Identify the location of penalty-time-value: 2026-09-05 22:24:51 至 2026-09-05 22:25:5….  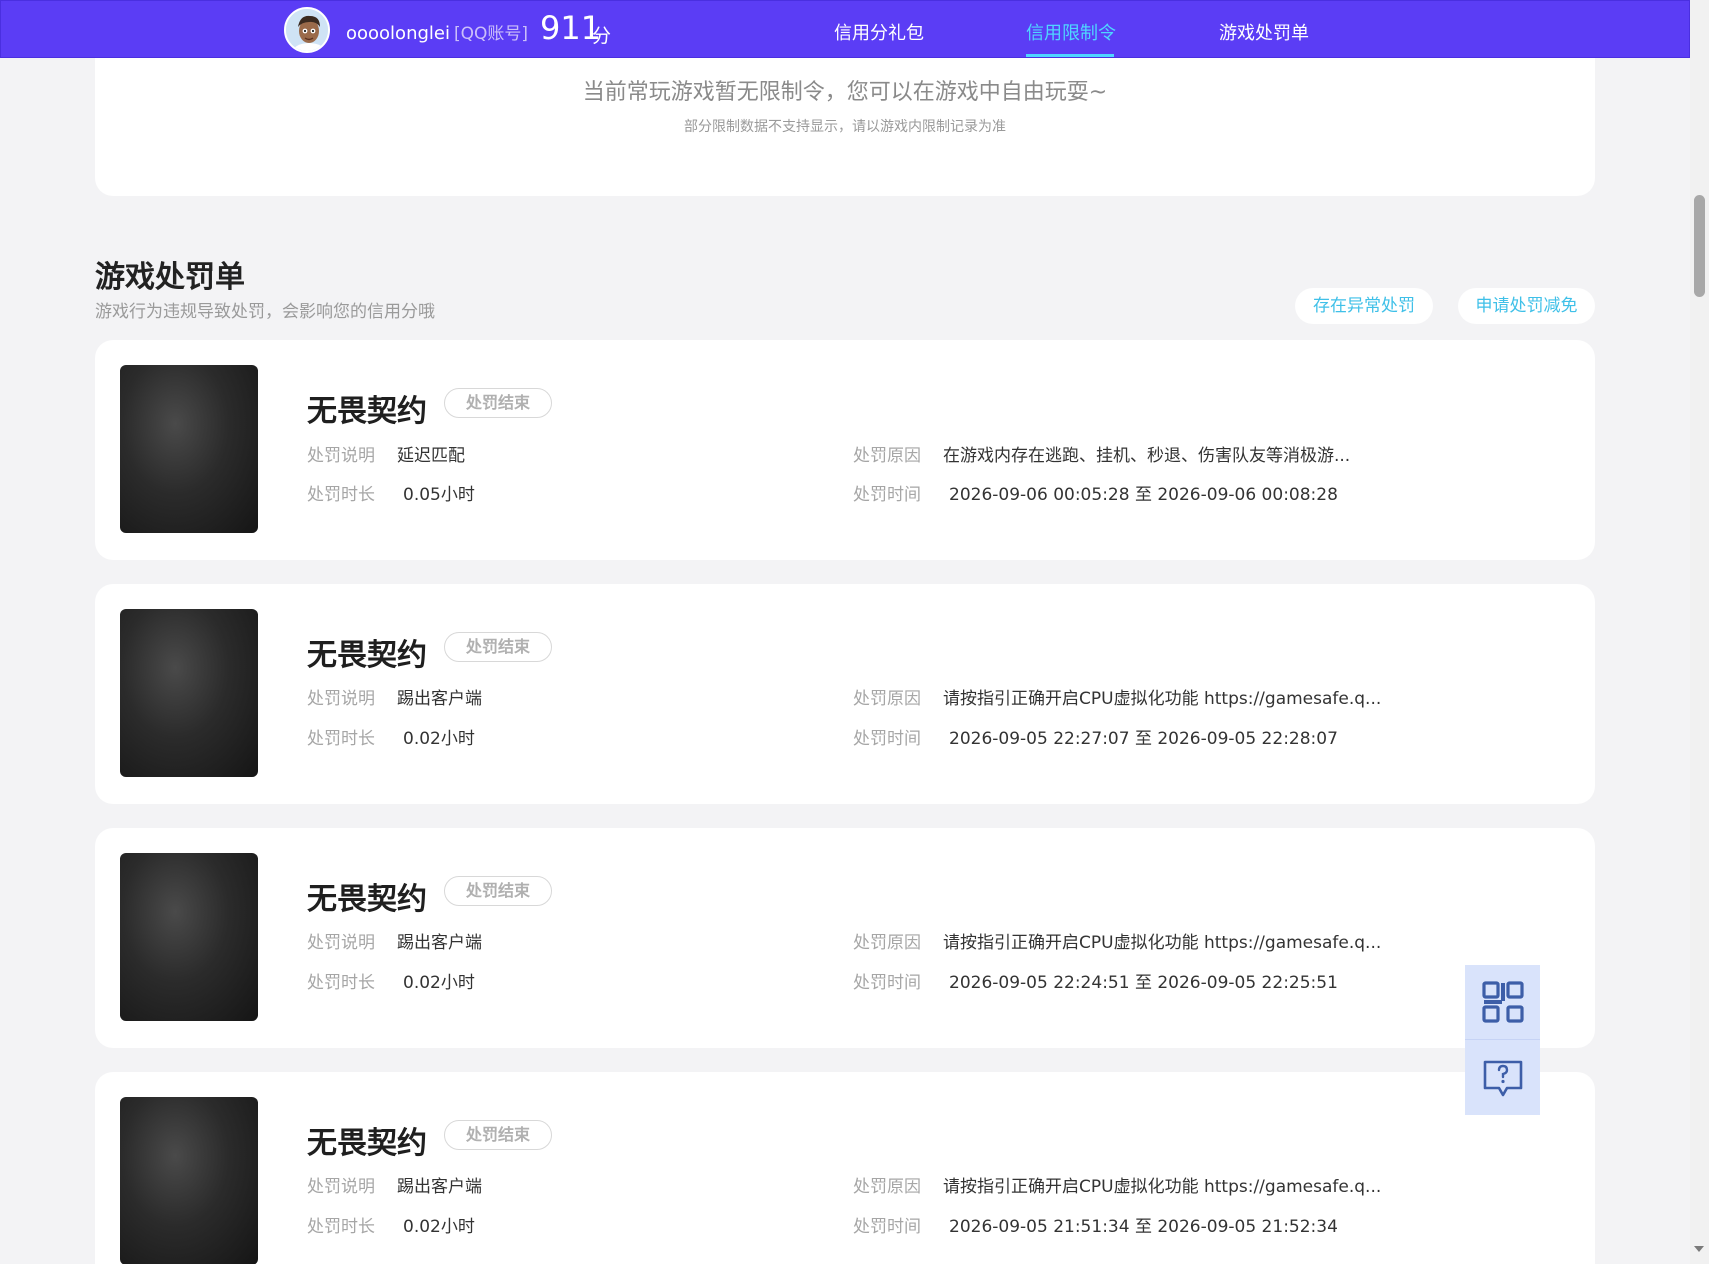
(1143, 983).